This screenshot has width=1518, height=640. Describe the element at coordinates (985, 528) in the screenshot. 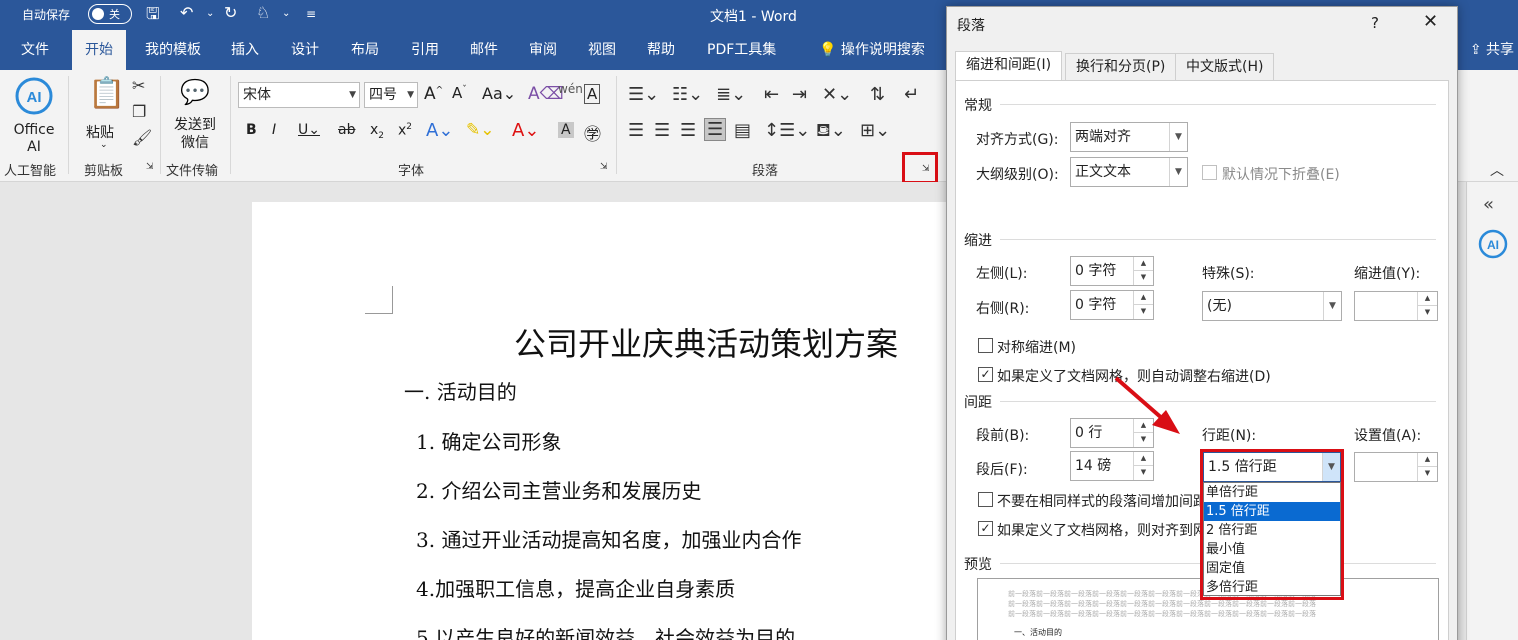

I see `snap-to-grid-checkbox: ✓` at that location.